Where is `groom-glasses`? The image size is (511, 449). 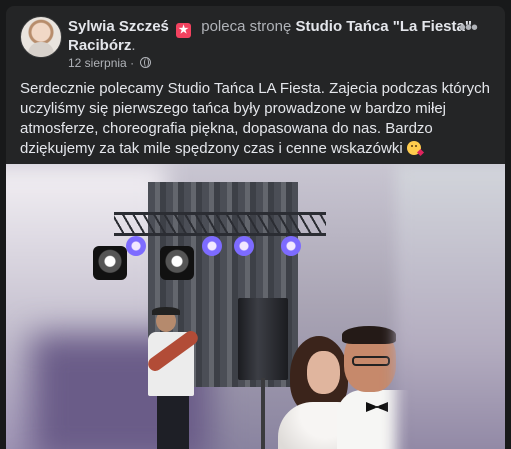 groom-glasses is located at coordinates (371, 361).